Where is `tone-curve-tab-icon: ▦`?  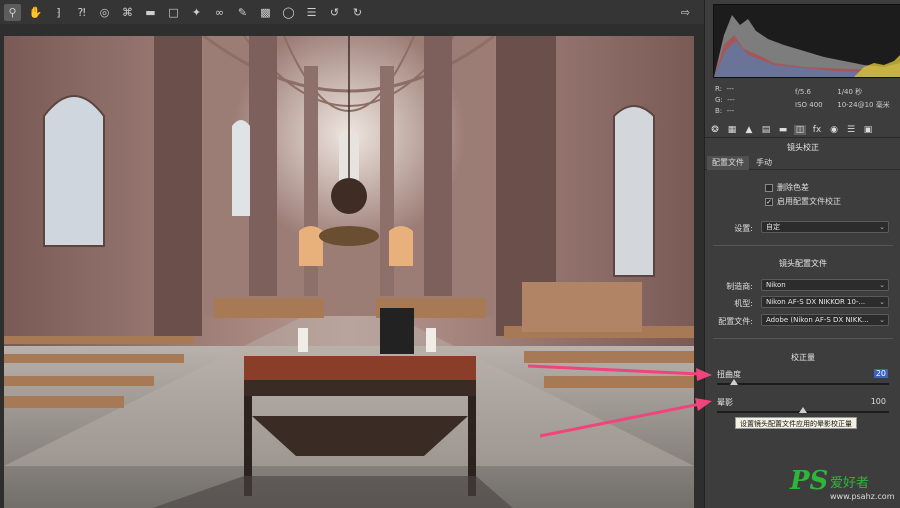
tone-curve-tab-icon: ▦ is located at coordinates (732, 130).